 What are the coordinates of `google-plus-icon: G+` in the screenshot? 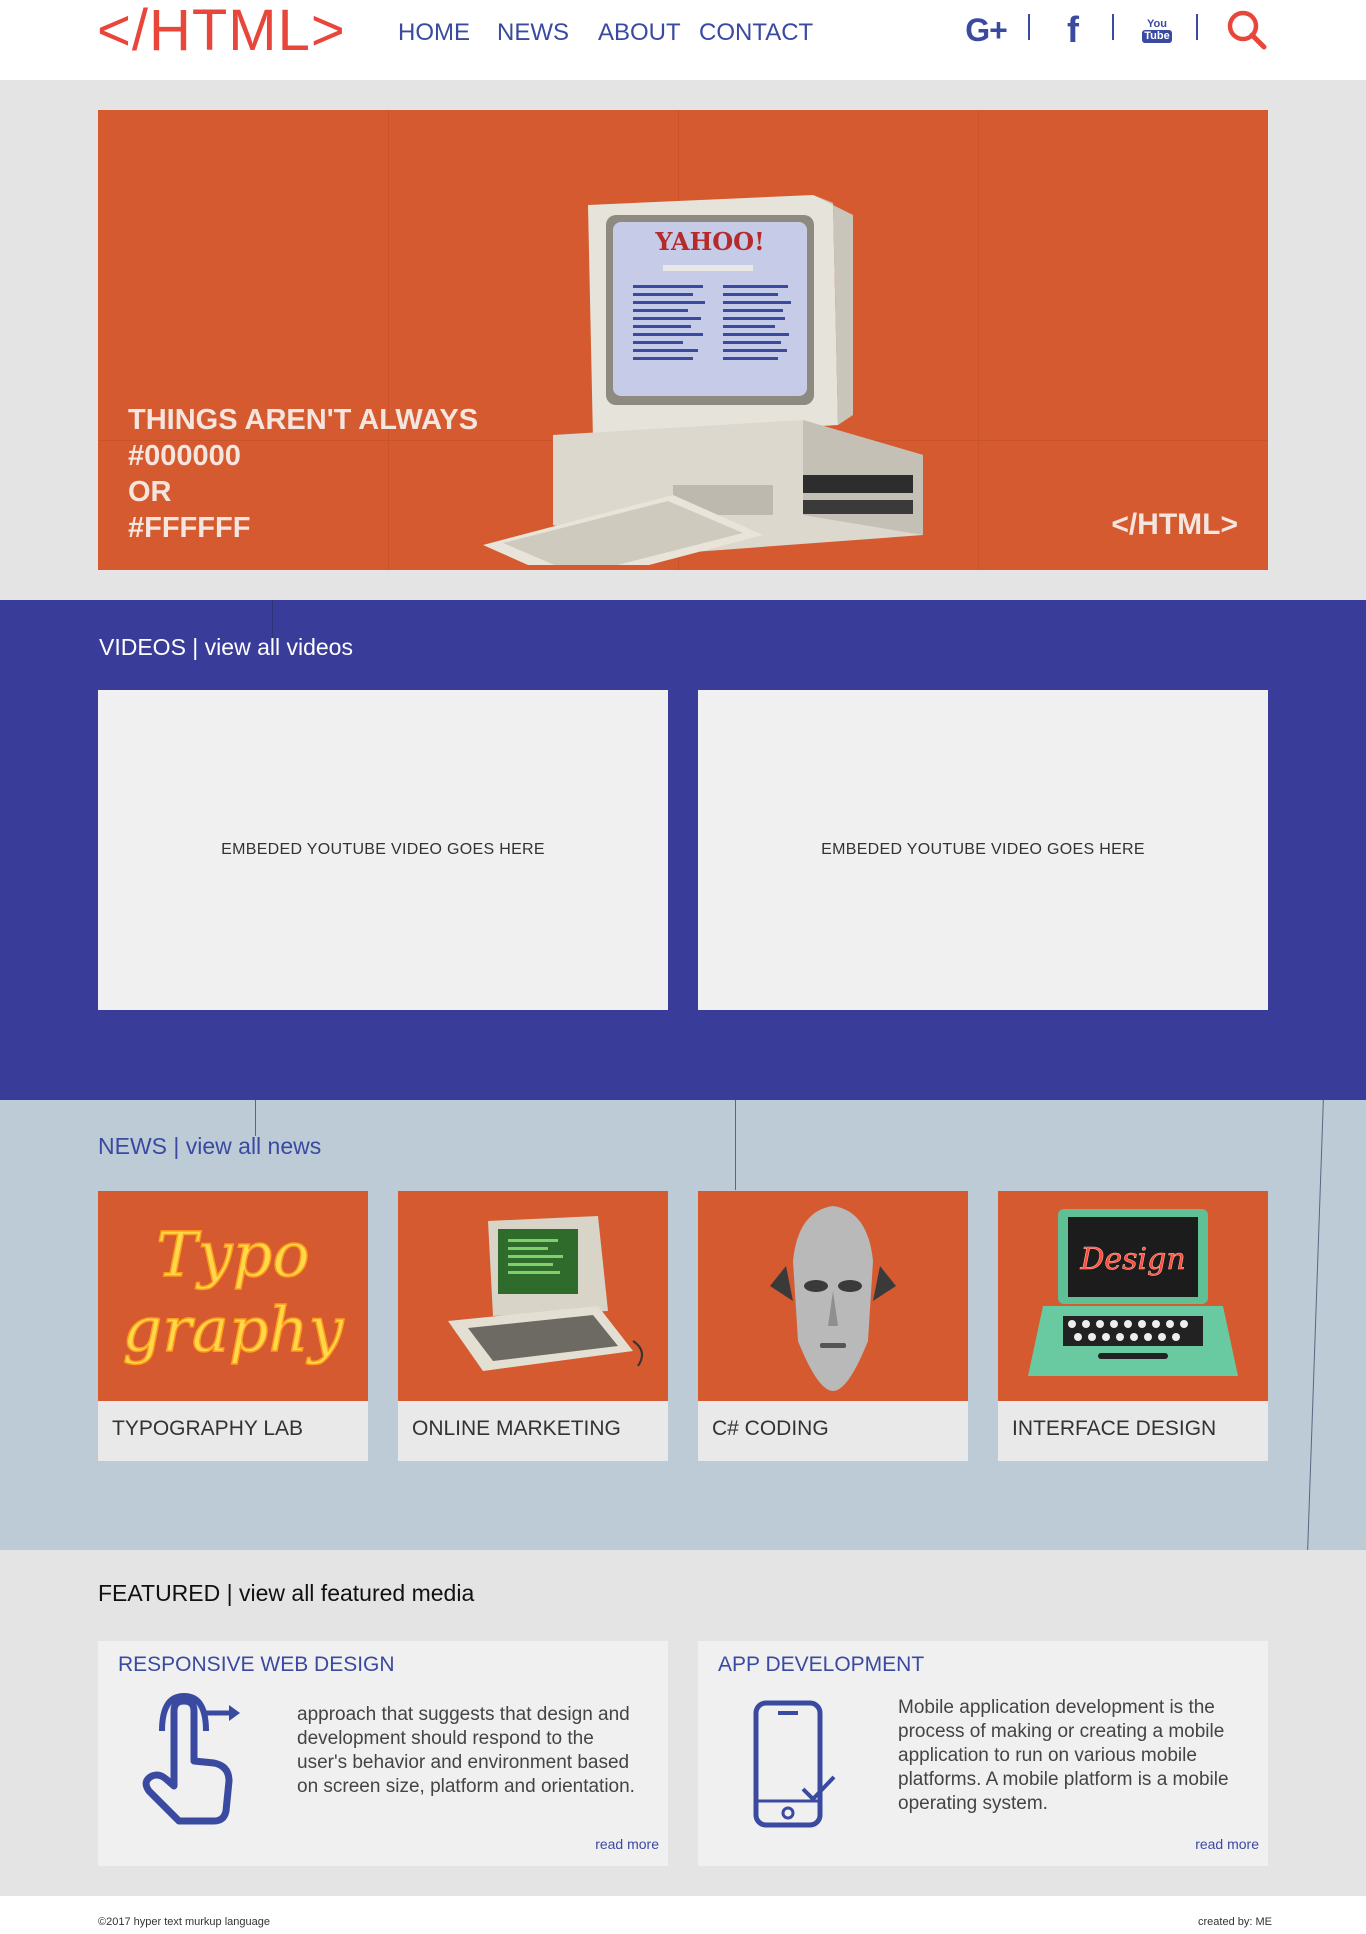 It's located at (986, 30).